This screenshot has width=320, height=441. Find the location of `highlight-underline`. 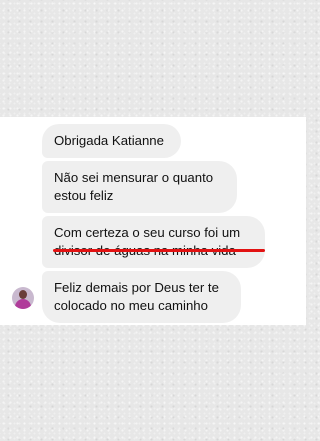

highlight-underline is located at coordinates (159, 250).